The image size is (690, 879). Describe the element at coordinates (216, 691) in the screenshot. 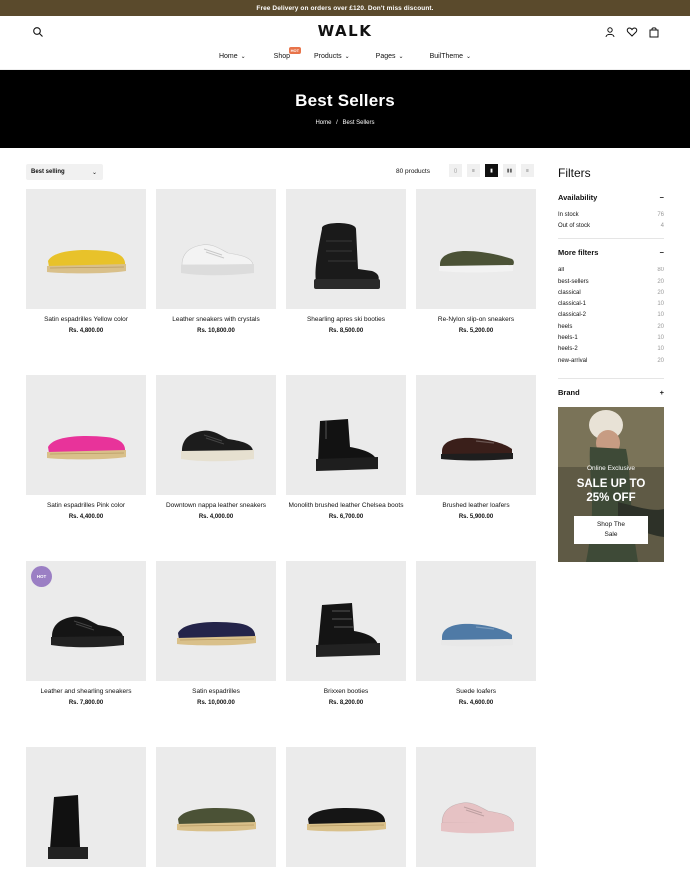

I see `product-name: Satin espadrilles` at that location.